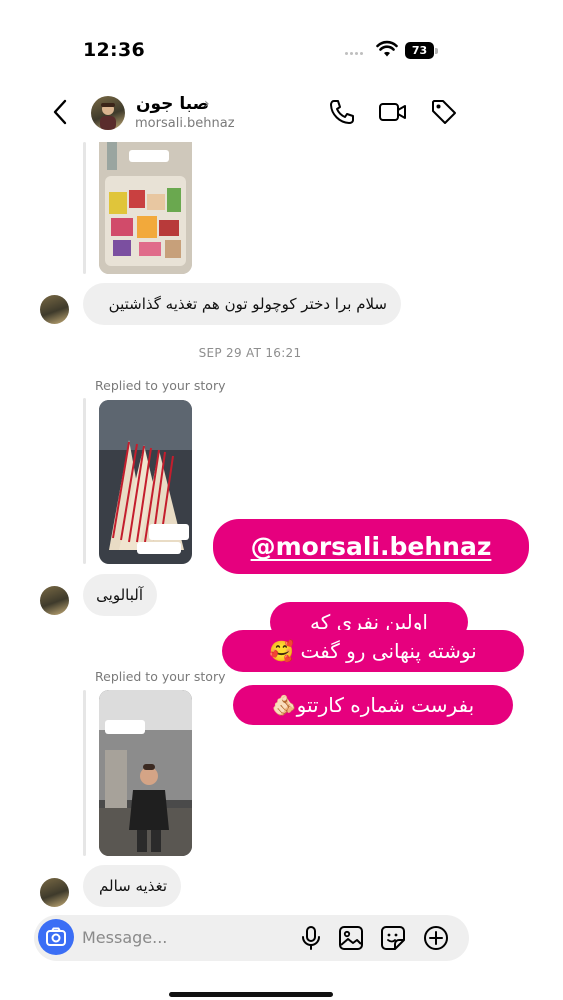 Image resolution: width=563 pixels, height=1000 pixels. I want to click on contact-name: صبا جون, so click(172, 104).